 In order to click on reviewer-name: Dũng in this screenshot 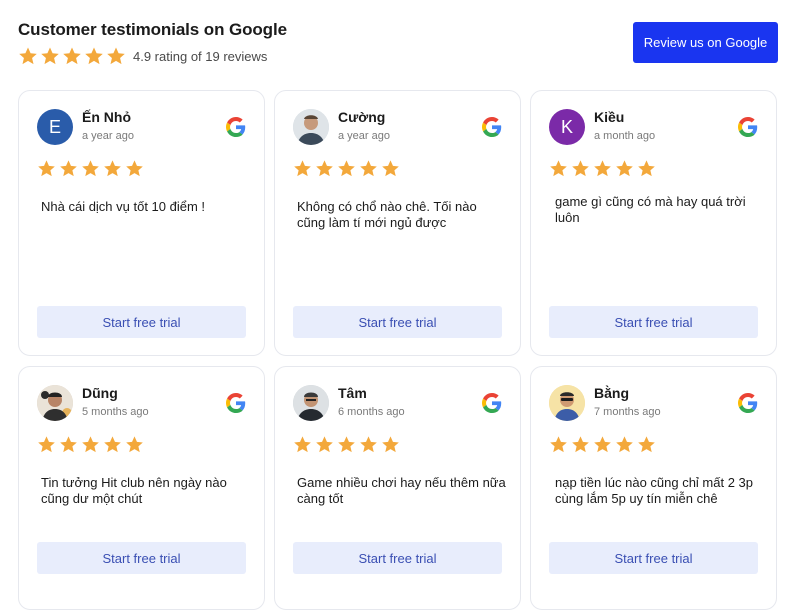, I will do `click(100, 393)`.